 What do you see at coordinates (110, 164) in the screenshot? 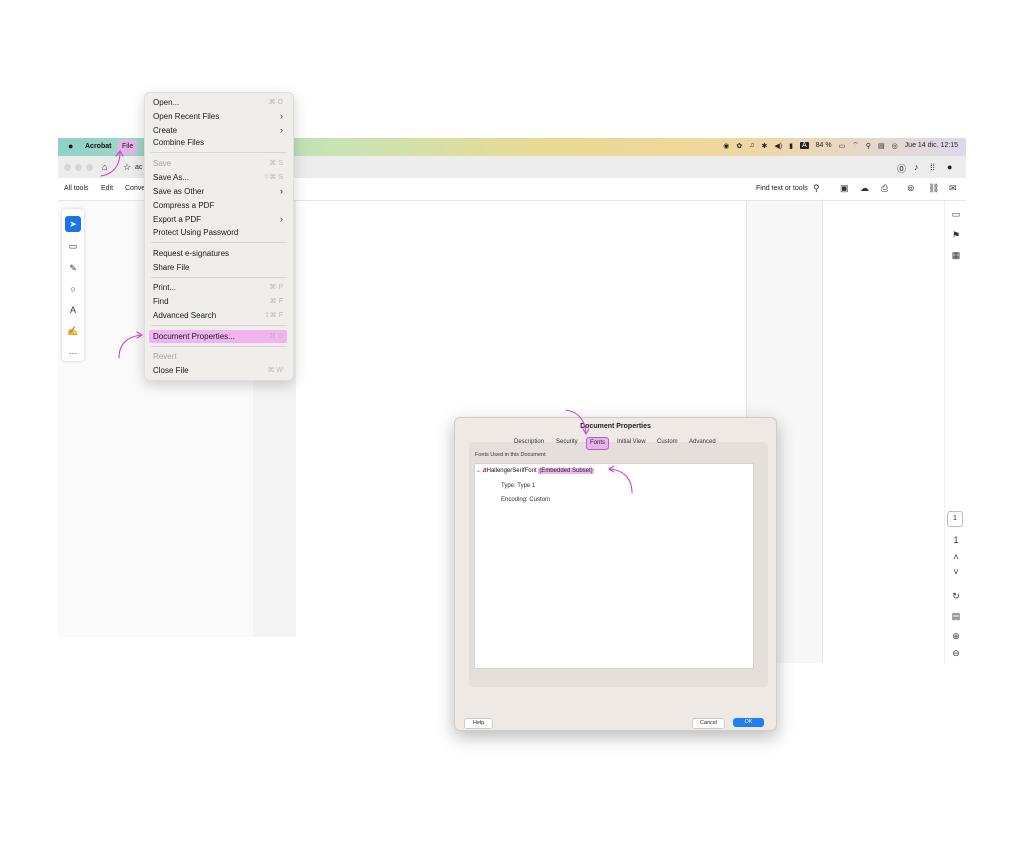
I see `arrow-to-file-menu` at bounding box center [110, 164].